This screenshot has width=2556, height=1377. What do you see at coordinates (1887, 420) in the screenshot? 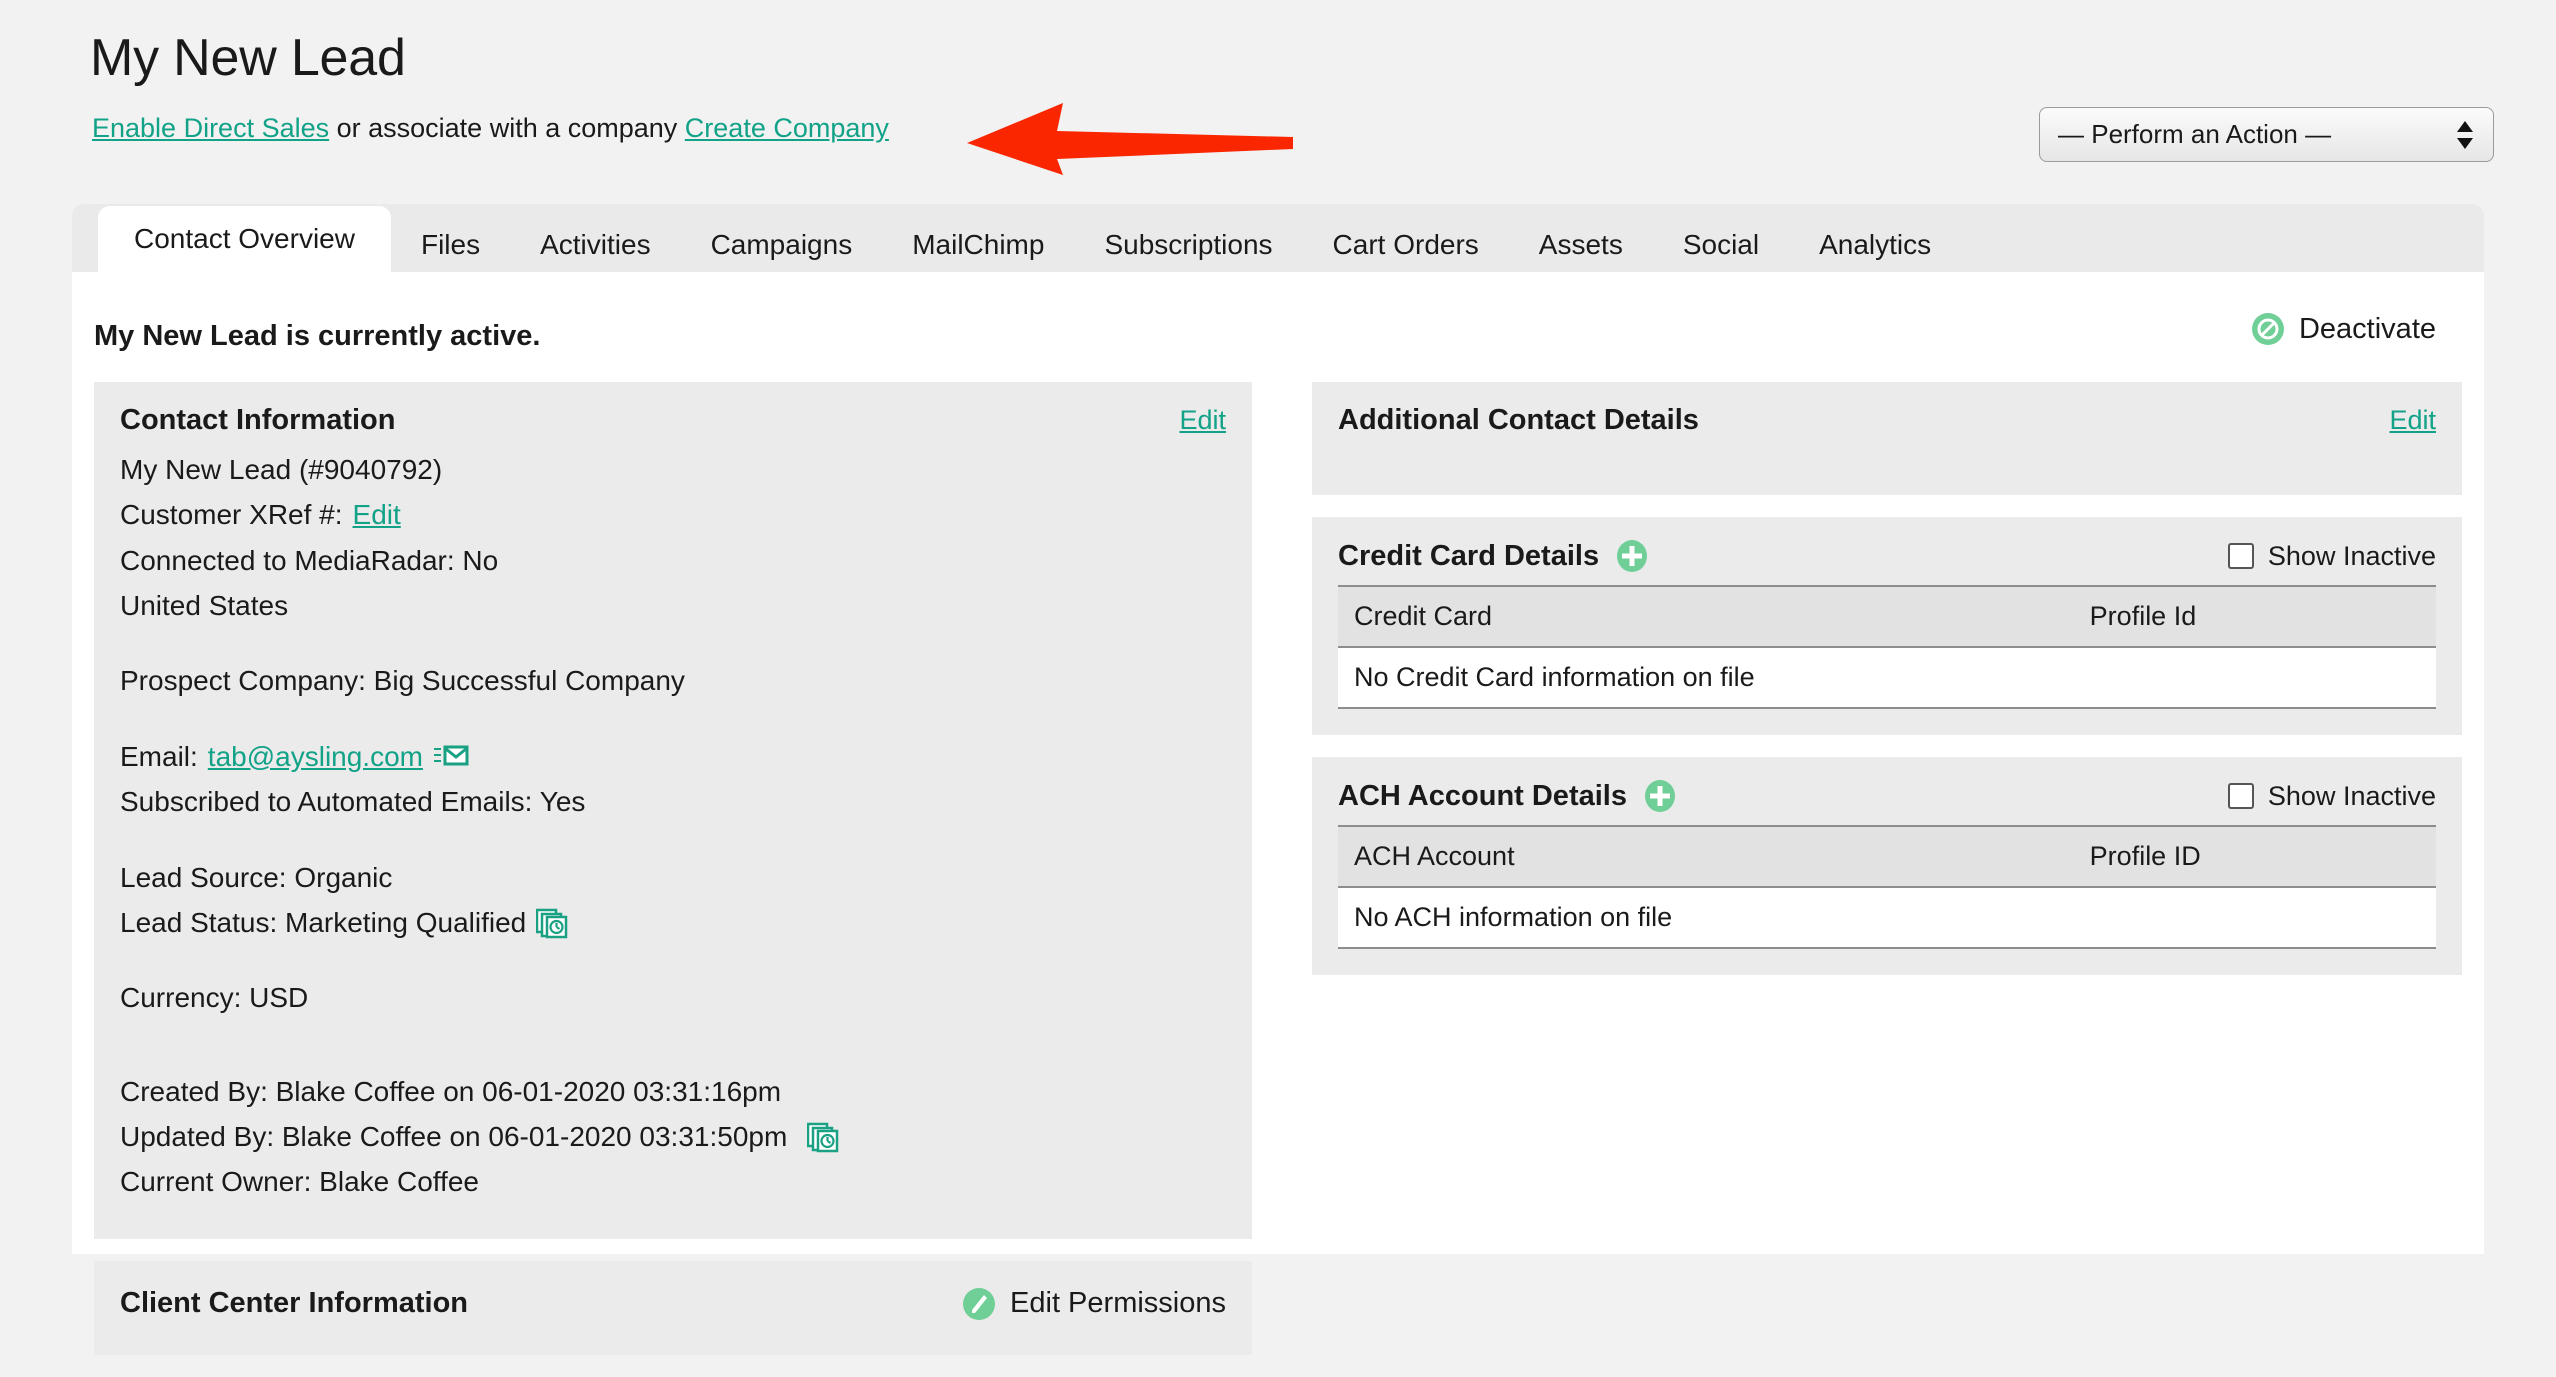
I see `additional-contact-details-header: Additional Contact Details Edit` at bounding box center [1887, 420].